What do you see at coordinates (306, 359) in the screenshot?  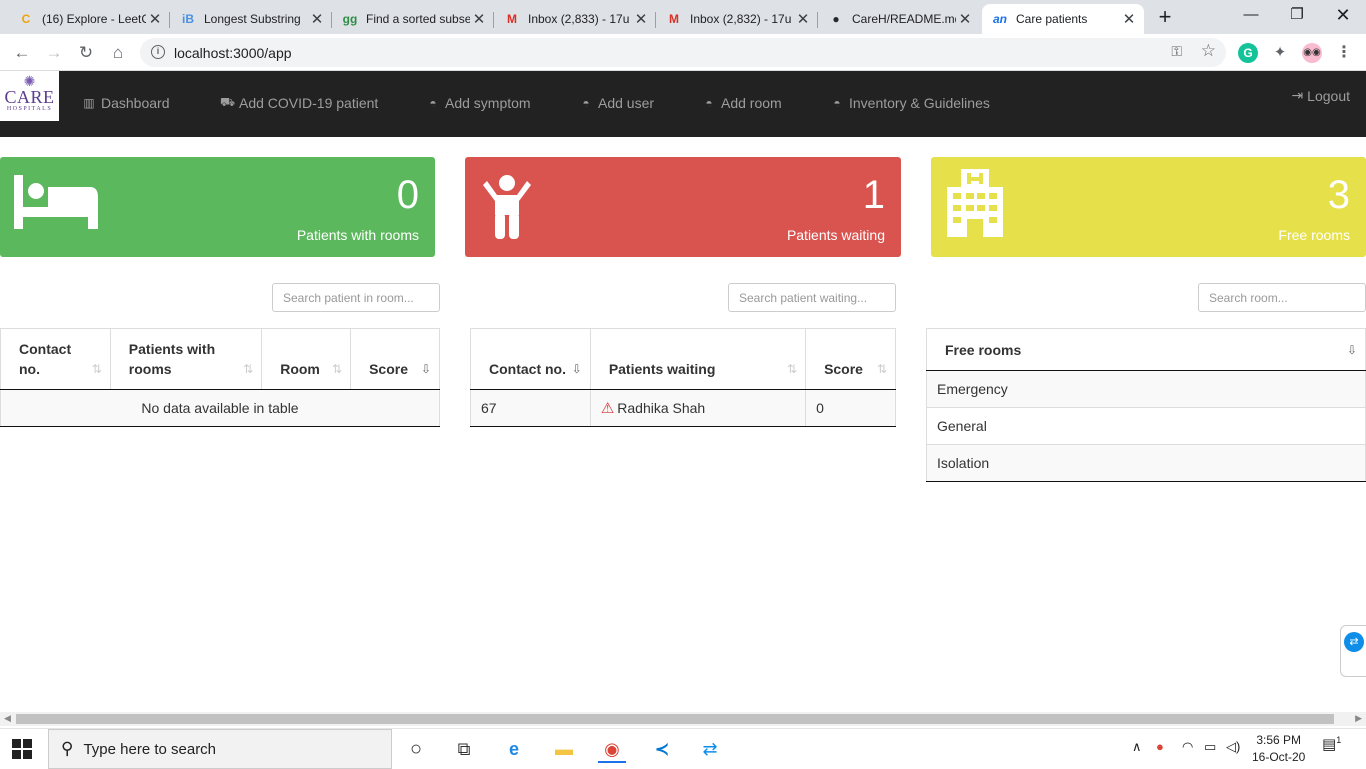 I see `col-header-room: Room ⇅` at bounding box center [306, 359].